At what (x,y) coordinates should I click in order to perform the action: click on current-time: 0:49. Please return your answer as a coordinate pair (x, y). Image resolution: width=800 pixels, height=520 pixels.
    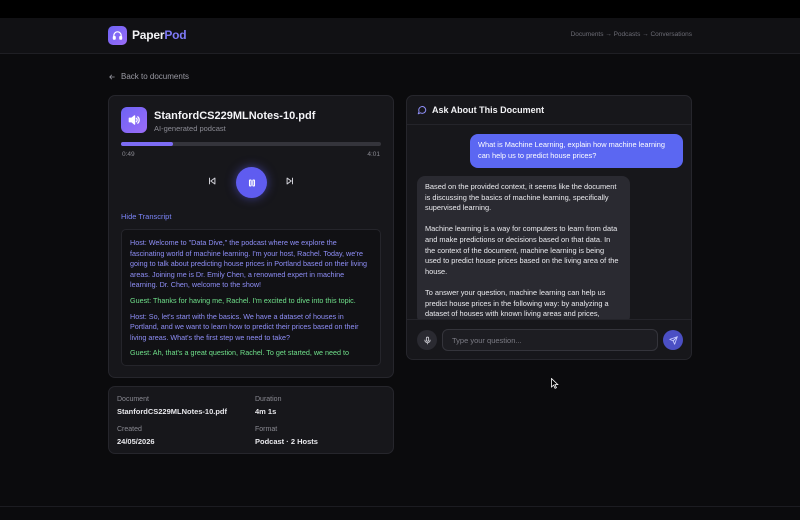
    Looking at the image, I should click on (128, 154).